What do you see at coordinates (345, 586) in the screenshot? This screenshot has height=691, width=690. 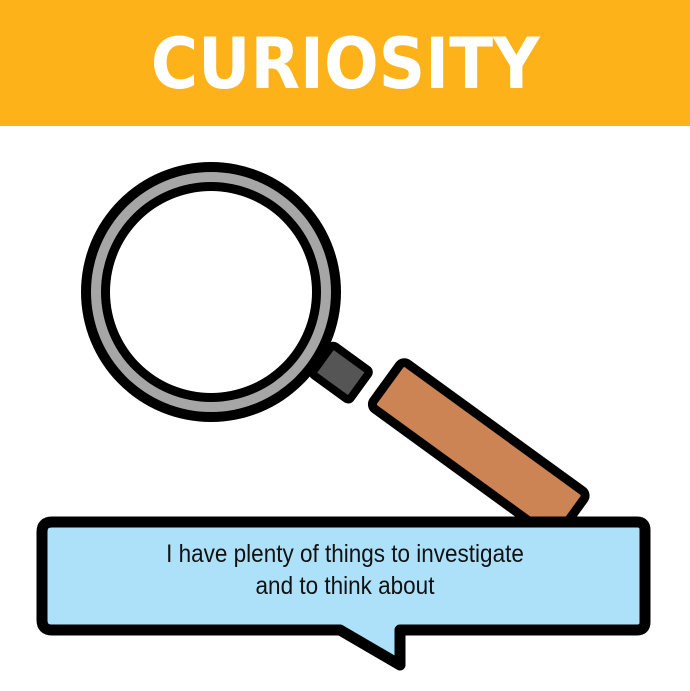 I see `speech-line-2: and to think about` at bounding box center [345, 586].